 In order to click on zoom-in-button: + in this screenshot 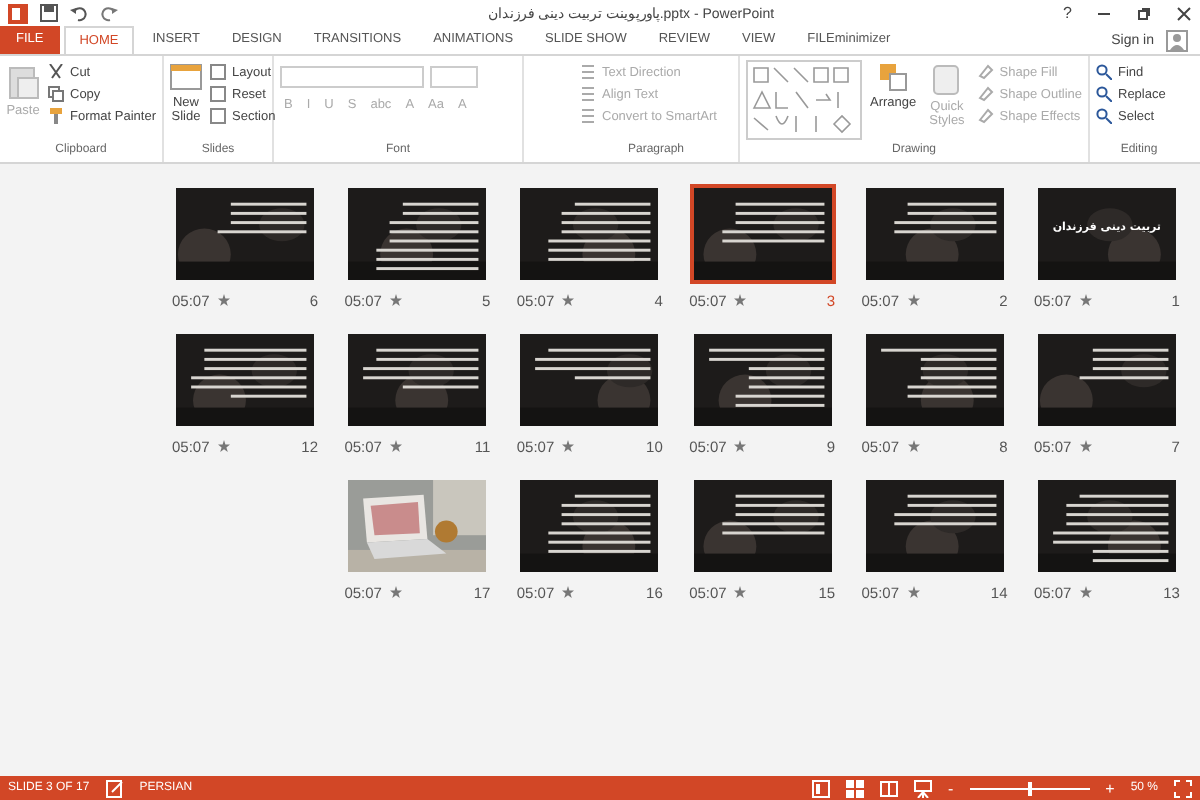, I will do `click(1110, 788)`.